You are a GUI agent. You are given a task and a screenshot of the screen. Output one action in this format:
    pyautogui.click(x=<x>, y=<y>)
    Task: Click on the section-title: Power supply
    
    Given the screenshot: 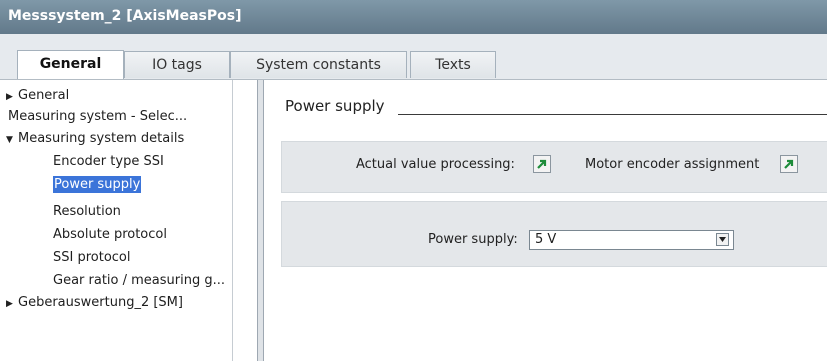 What is the action you would take?
    pyautogui.click(x=335, y=106)
    